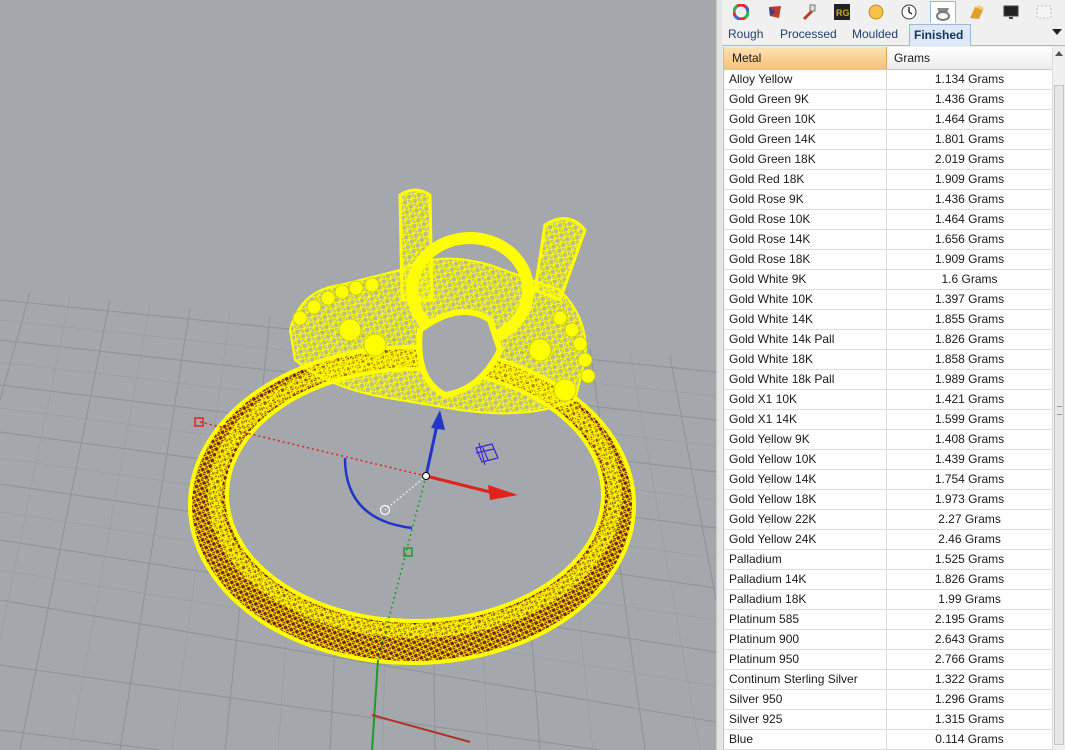  I want to click on table-row: Platinum 950 2.766 Grams, so click(888, 660).